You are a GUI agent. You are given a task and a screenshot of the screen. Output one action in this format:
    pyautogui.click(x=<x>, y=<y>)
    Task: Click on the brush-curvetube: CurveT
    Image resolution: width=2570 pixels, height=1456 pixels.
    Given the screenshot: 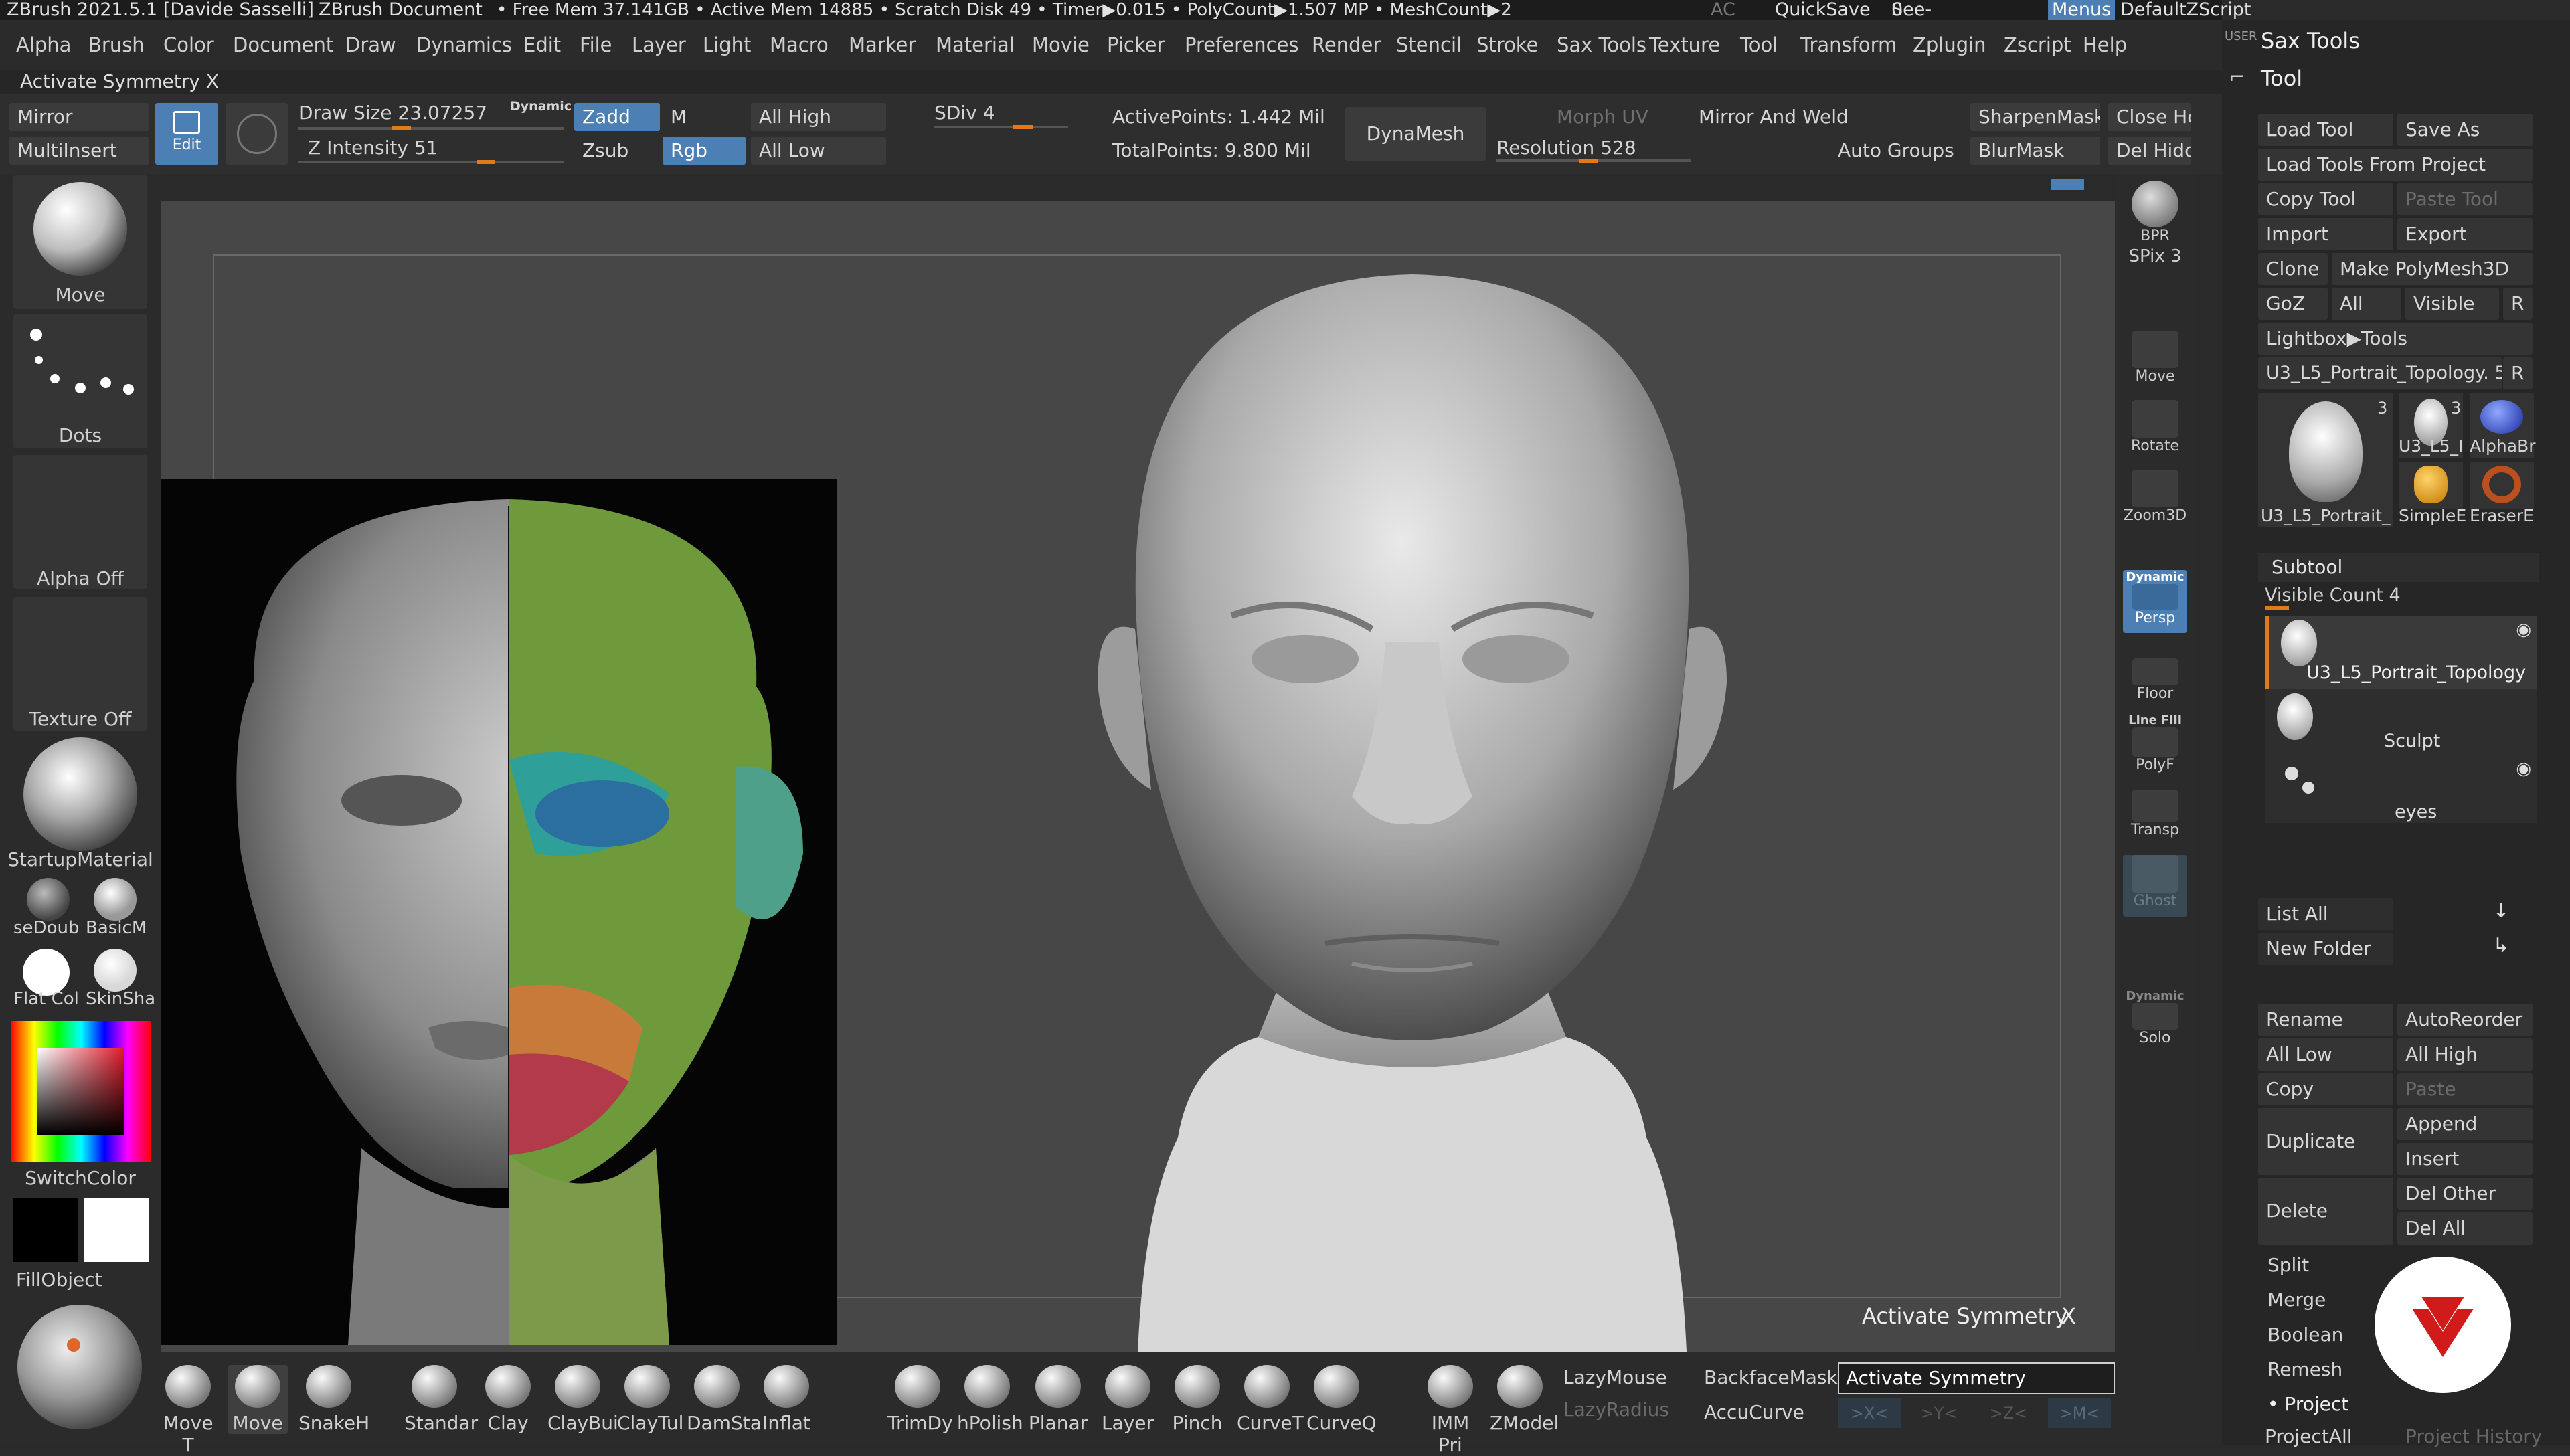 What is the action you would take?
    pyautogui.click(x=1271, y=1399)
    